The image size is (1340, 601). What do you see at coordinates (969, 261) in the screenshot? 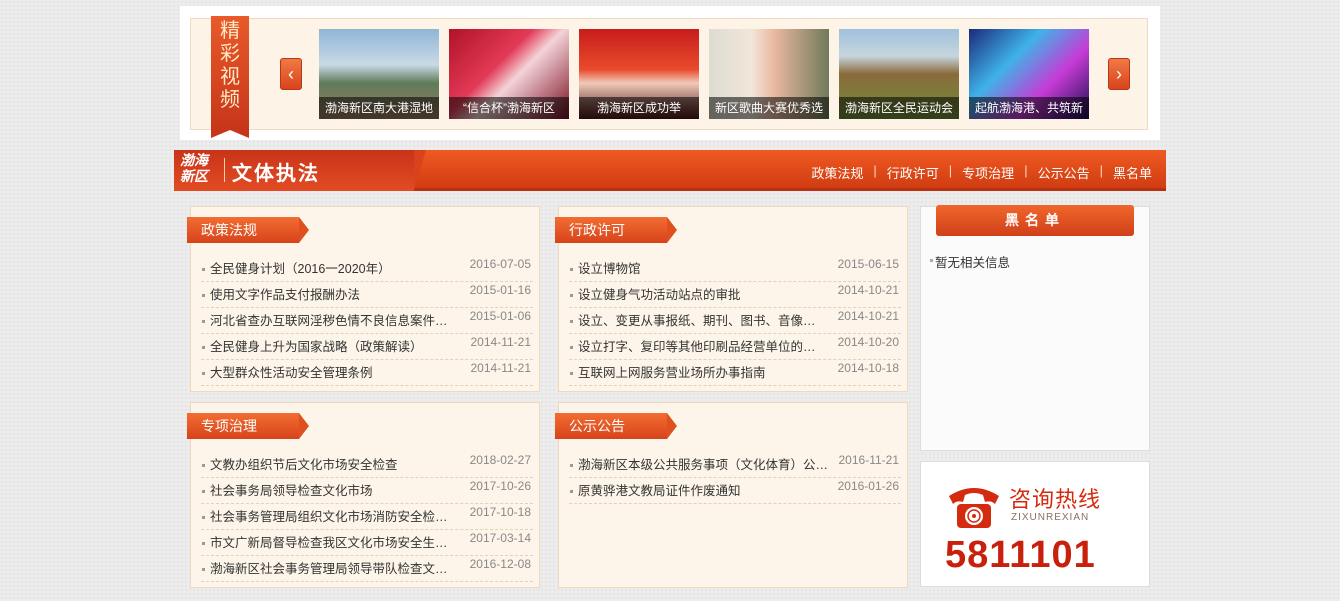
I see `blacklist-empty-text: 暂无相关信息` at bounding box center [969, 261].